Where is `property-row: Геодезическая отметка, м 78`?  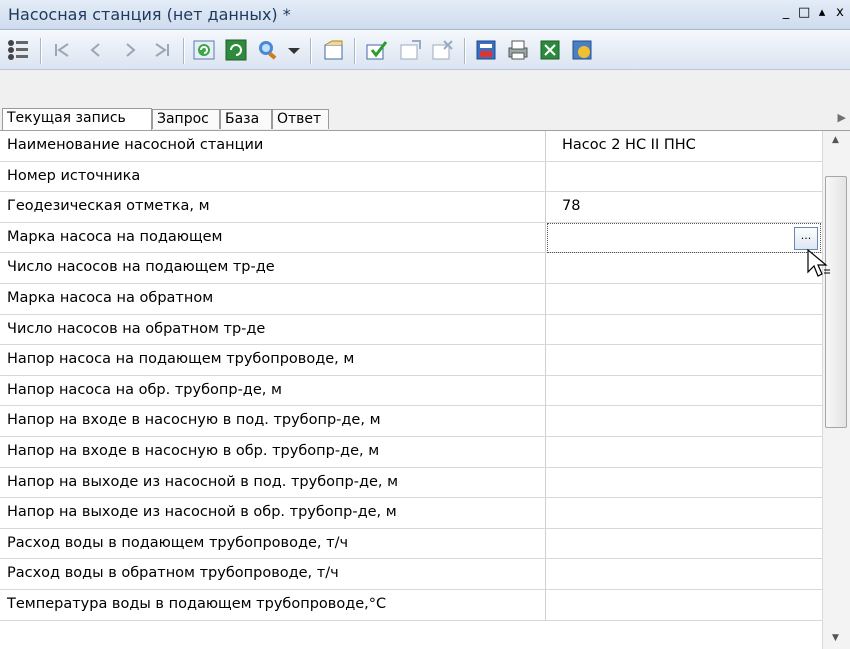 property-row: Геодезическая отметка, м 78 is located at coordinates (411, 207).